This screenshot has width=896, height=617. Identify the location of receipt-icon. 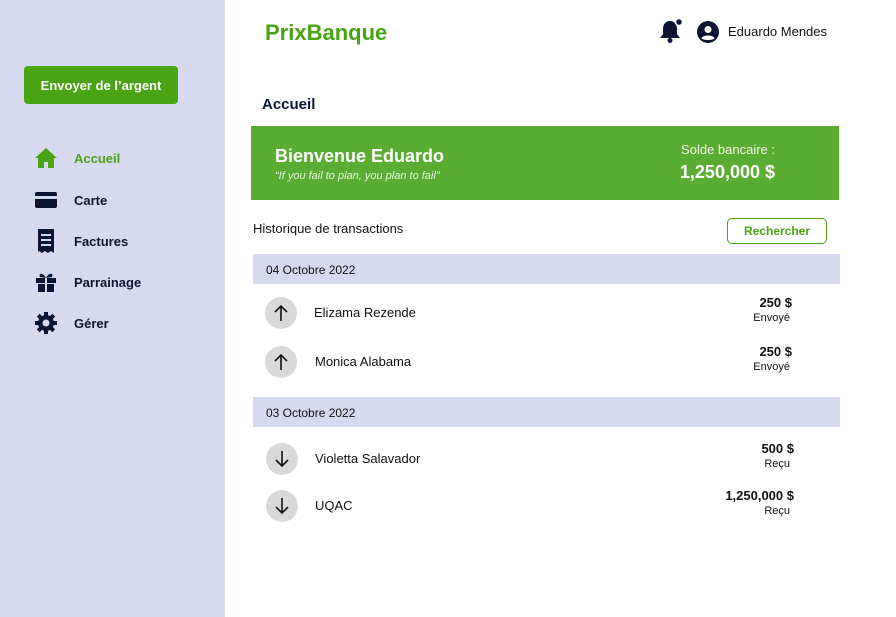
(46, 241).